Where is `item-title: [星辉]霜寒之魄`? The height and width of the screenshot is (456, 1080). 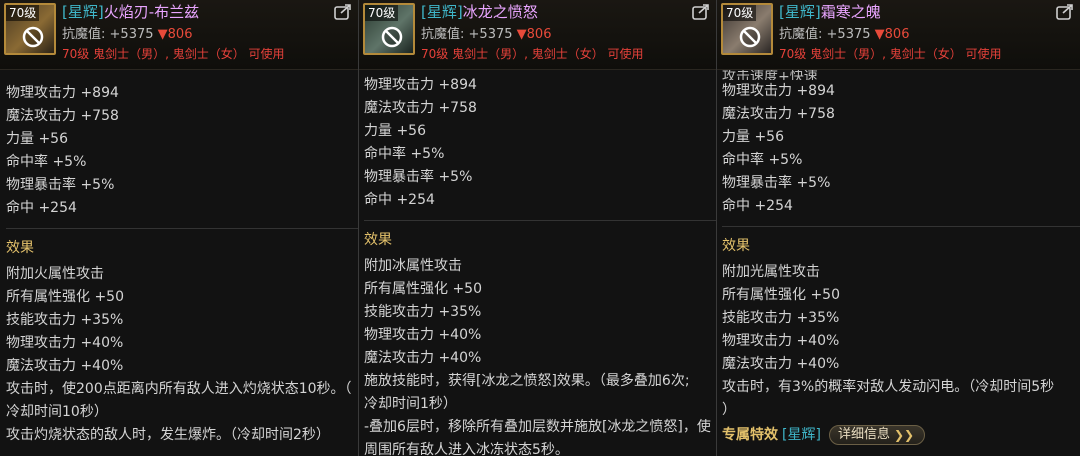 item-title: [星辉]霜寒之魄 is located at coordinates (830, 12).